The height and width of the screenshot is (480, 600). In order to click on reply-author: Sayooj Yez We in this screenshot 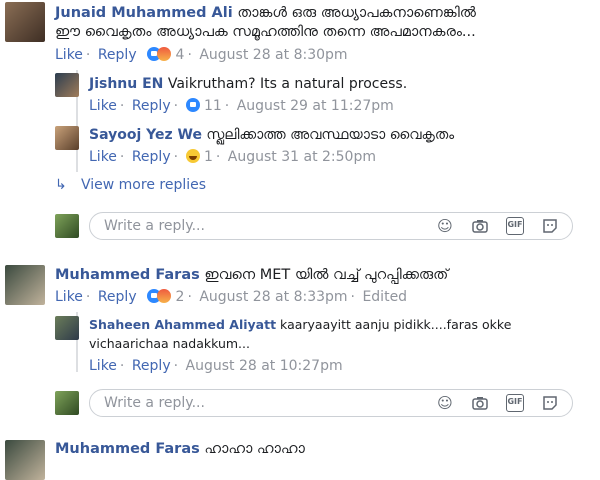, I will do `click(145, 135)`.